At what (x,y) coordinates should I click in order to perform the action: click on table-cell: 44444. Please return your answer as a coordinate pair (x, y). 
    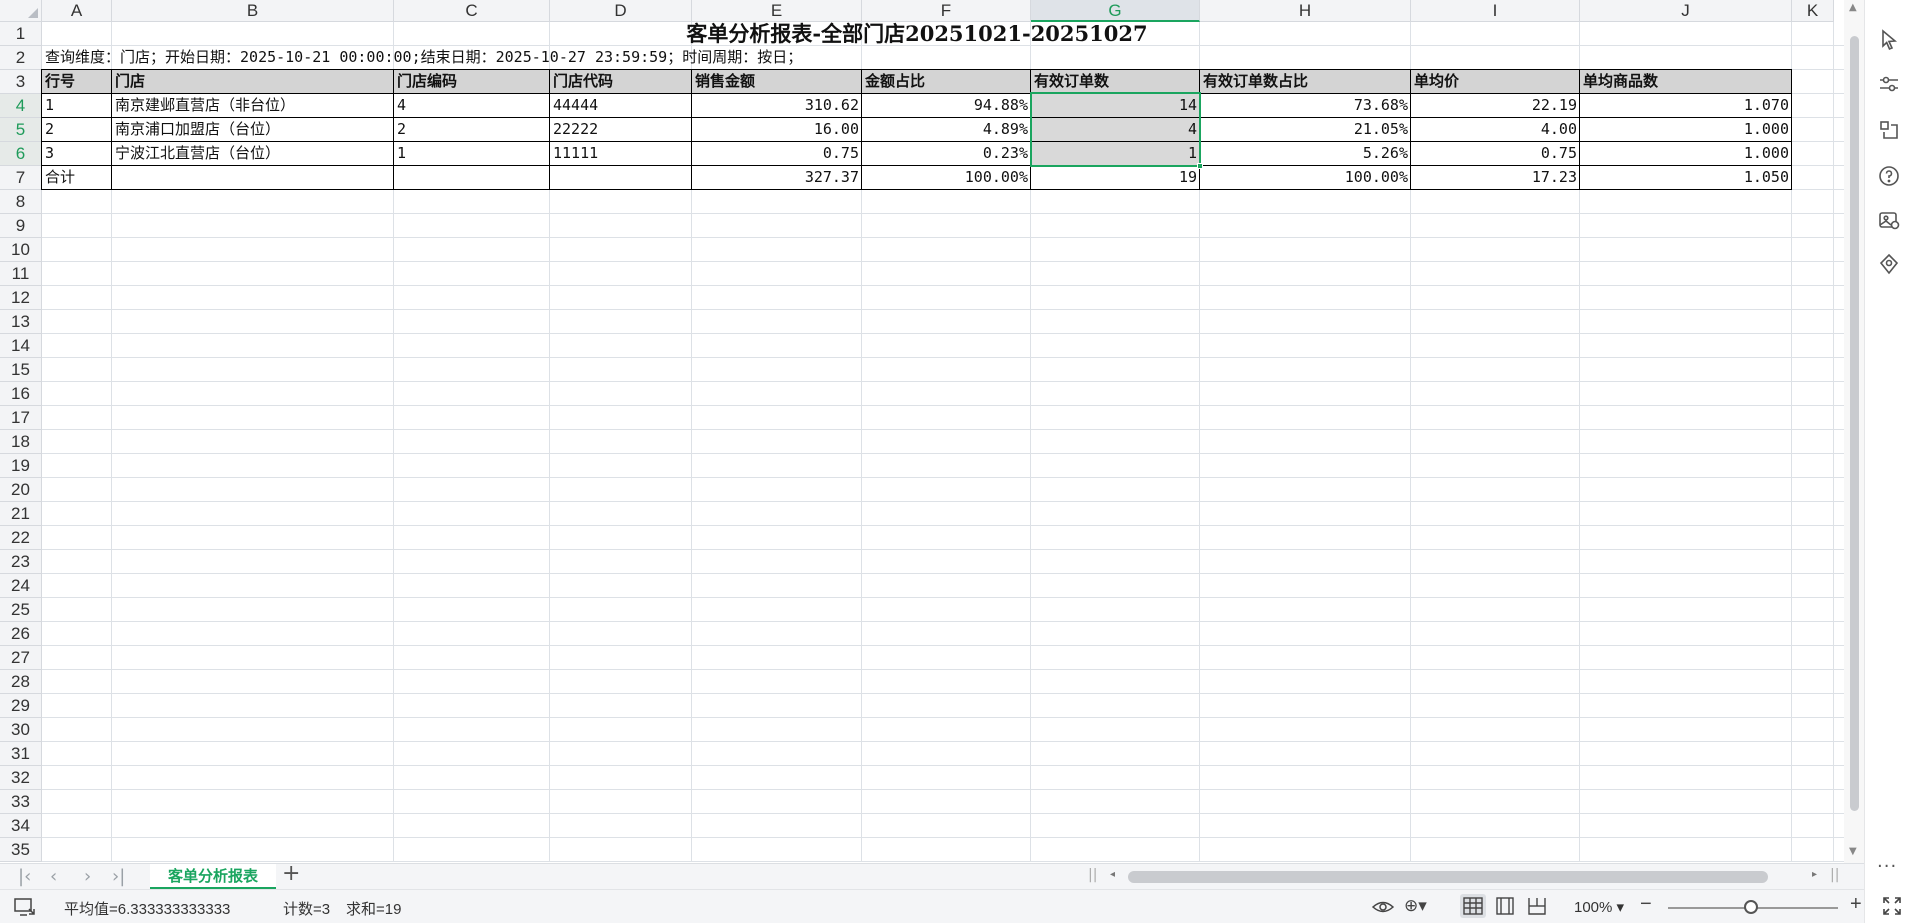
    Looking at the image, I should click on (621, 106).